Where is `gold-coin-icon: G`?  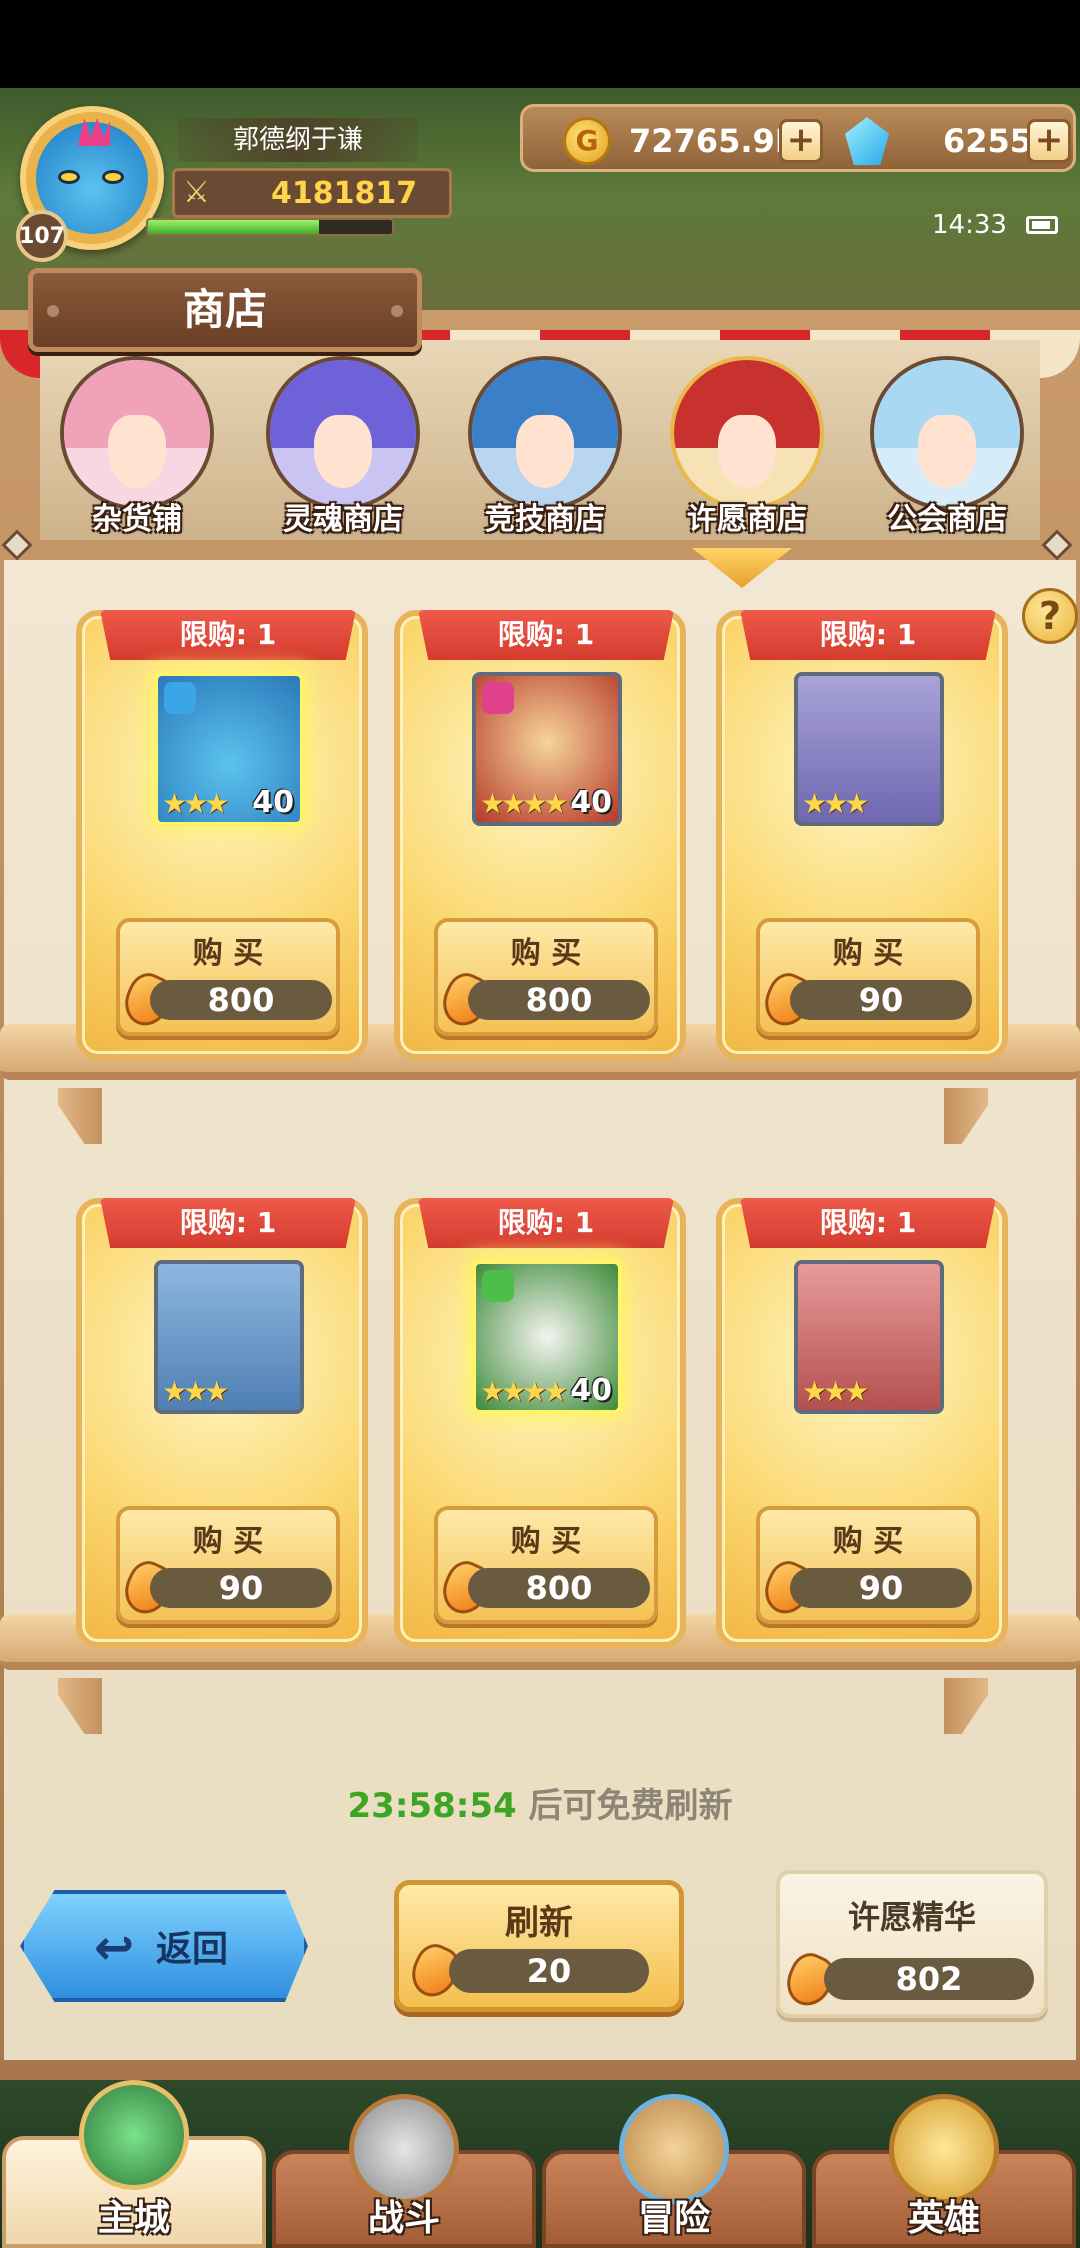
gold-coin-icon: G is located at coordinates (587, 141).